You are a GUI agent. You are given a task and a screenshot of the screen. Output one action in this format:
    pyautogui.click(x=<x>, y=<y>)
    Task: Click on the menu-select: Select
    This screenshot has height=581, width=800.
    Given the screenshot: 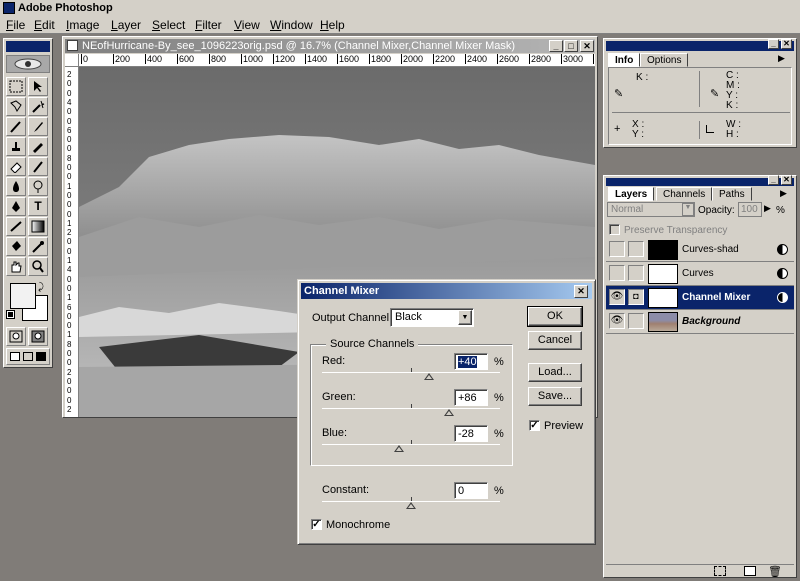 What is the action you would take?
    pyautogui.click(x=168, y=25)
    